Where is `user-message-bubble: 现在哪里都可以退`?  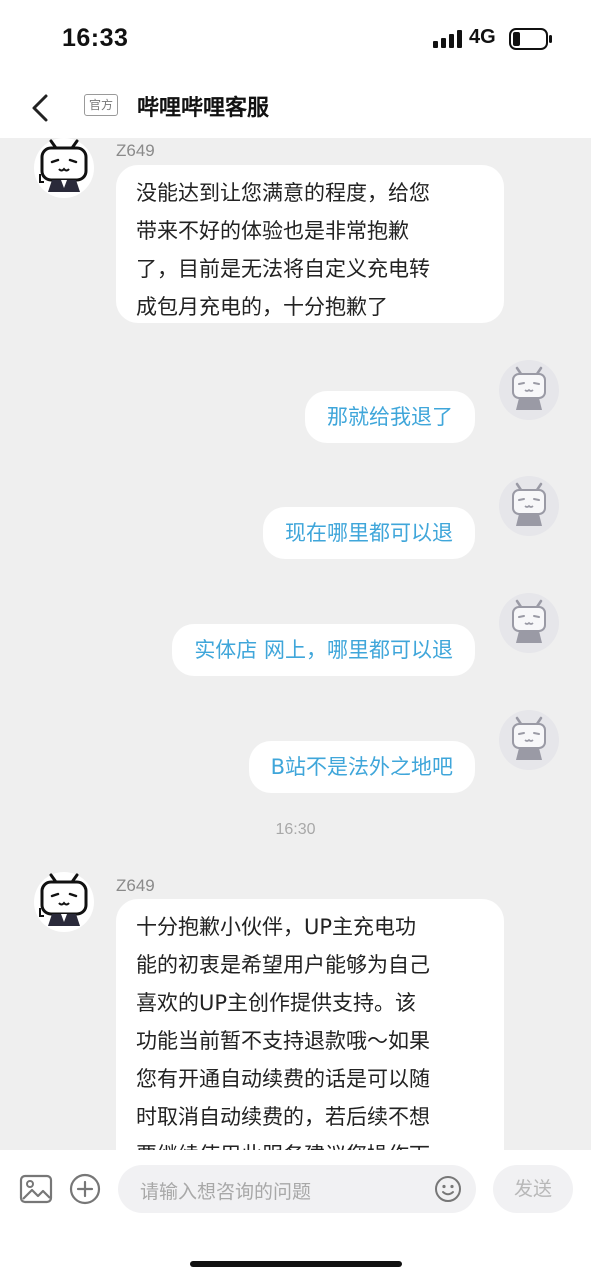 user-message-bubble: 现在哪里都可以退 is located at coordinates (369, 533).